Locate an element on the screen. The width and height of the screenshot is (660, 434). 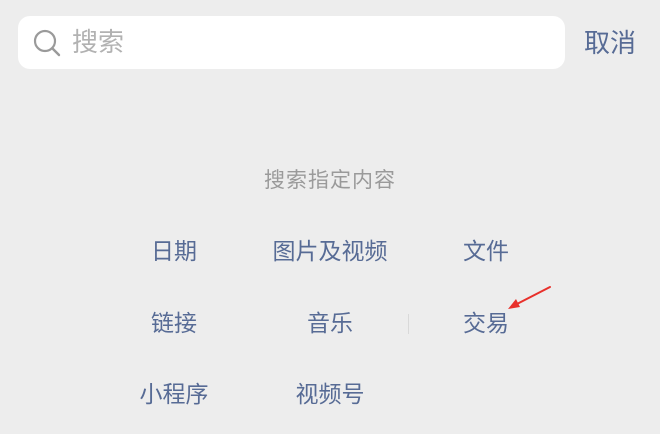
section-title: 搜索指定内容 is located at coordinates (330, 180).